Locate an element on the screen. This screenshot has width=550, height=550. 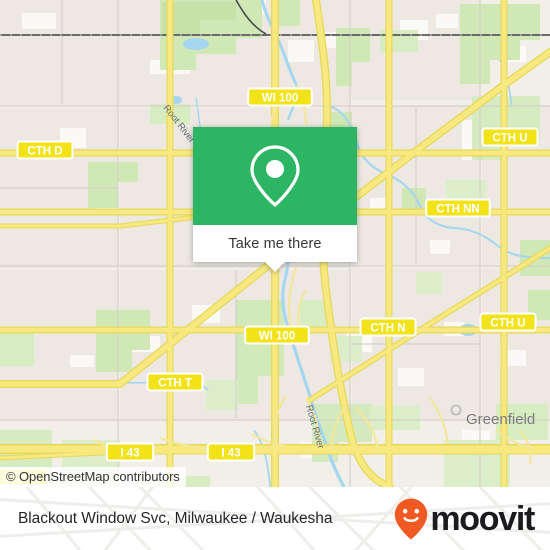
osm-attribution: © OpenStreetMap contributors is located at coordinates (93, 477).